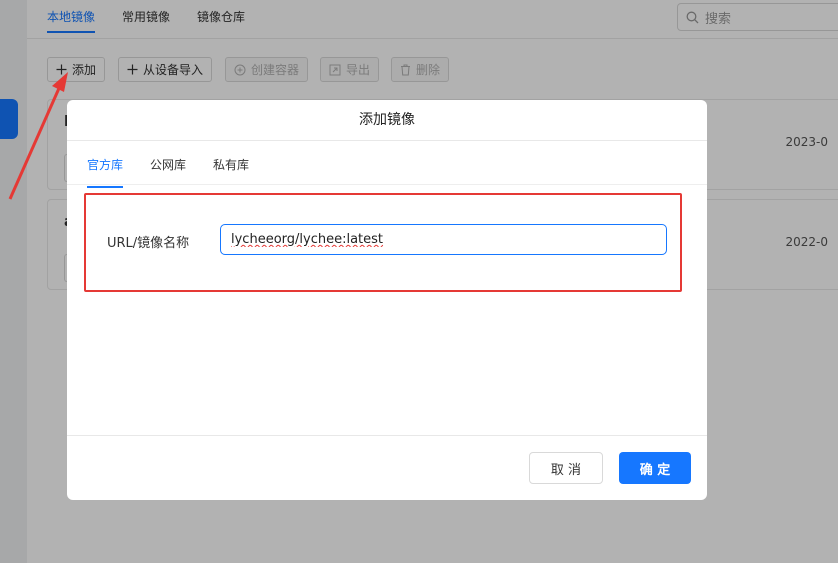 Image resolution: width=838 pixels, height=563 pixels. What do you see at coordinates (566, 468) in the screenshot?
I see `cancel-button: 取 消` at bounding box center [566, 468].